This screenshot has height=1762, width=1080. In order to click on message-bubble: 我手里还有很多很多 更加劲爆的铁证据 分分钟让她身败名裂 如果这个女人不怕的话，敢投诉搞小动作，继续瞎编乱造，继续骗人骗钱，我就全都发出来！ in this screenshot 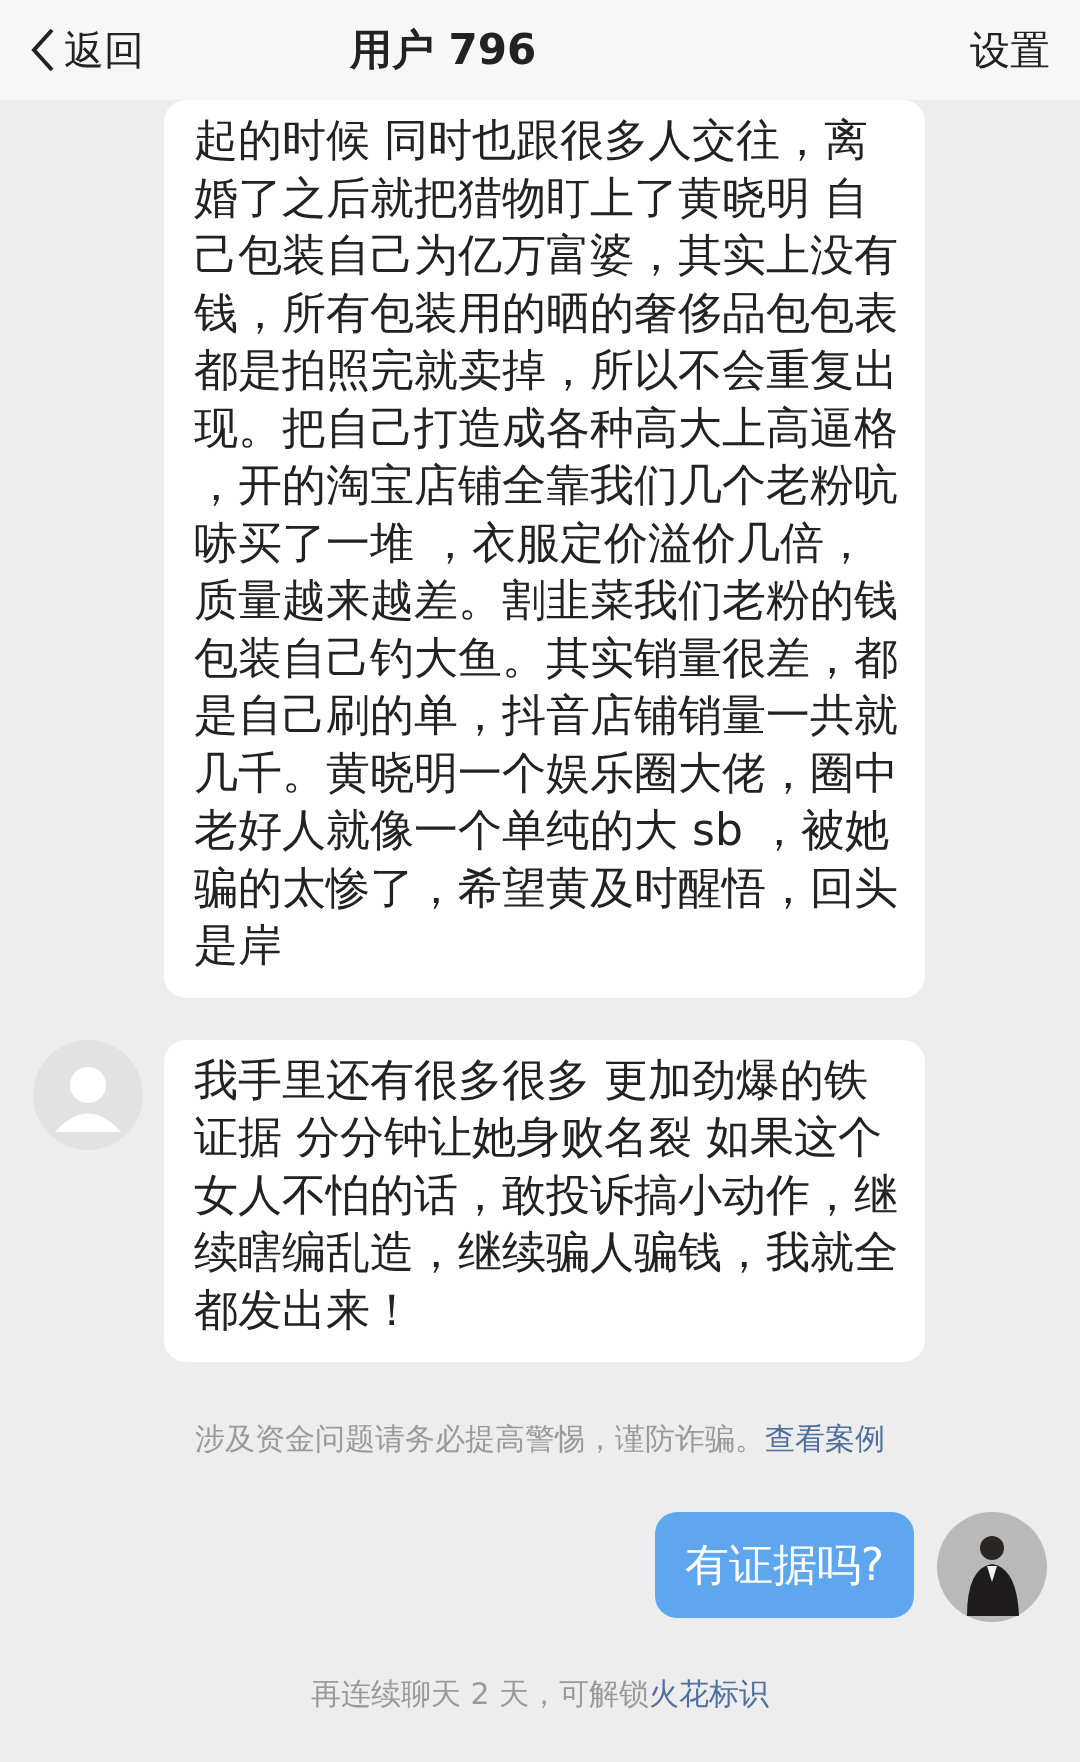, I will do `click(544, 1200)`.